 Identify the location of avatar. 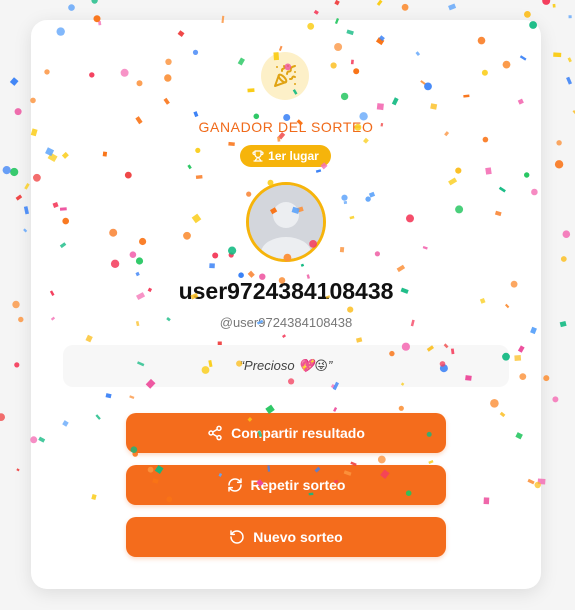
(286, 222).